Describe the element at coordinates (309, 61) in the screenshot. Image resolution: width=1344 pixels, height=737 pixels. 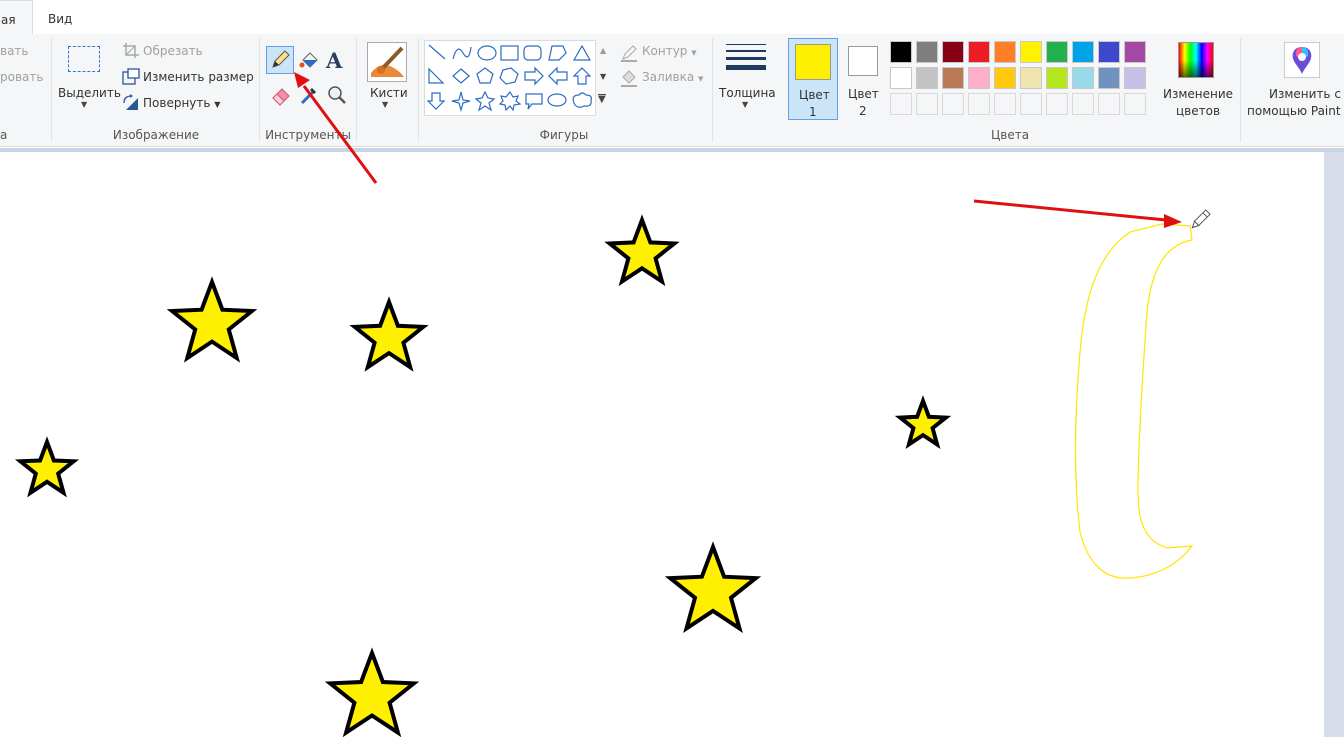
I see `fill-bucket-icon` at that location.